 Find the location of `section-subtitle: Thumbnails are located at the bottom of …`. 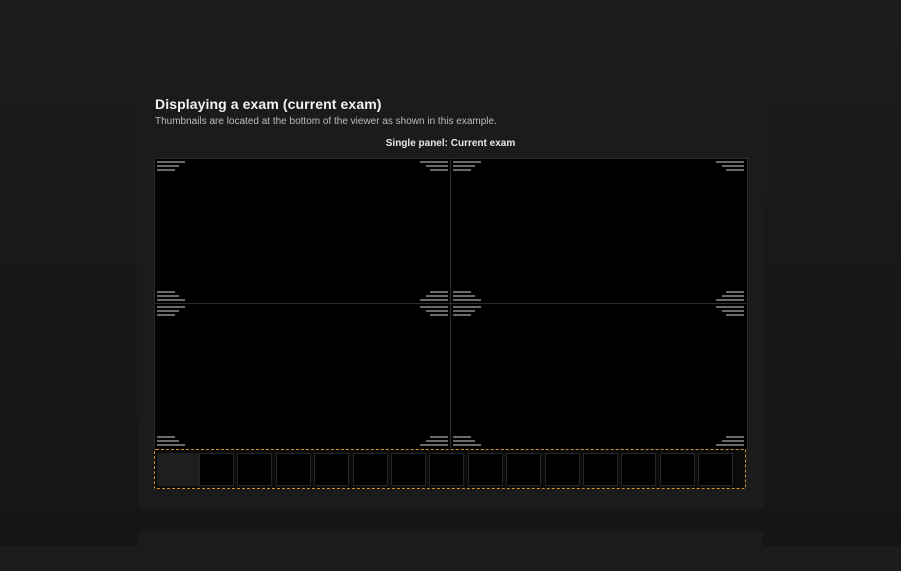

section-subtitle: Thumbnails are located at the bottom of … is located at coordinates (326, 121).